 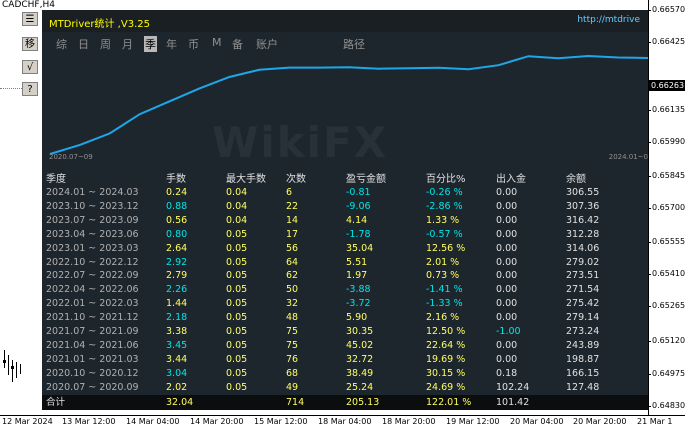 What do you see at coordinates (608, 20) in the screenshot?
I see `panel-url-link: http://mtdrive` at bounding box center [608, 20].